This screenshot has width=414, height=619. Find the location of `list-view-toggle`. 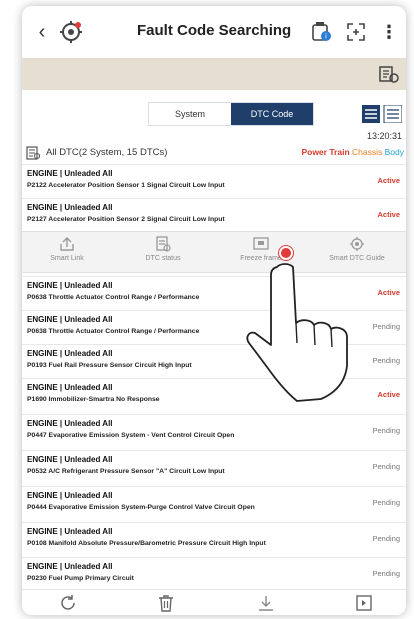

list-view-toggle is located at coordinates (382, 114).